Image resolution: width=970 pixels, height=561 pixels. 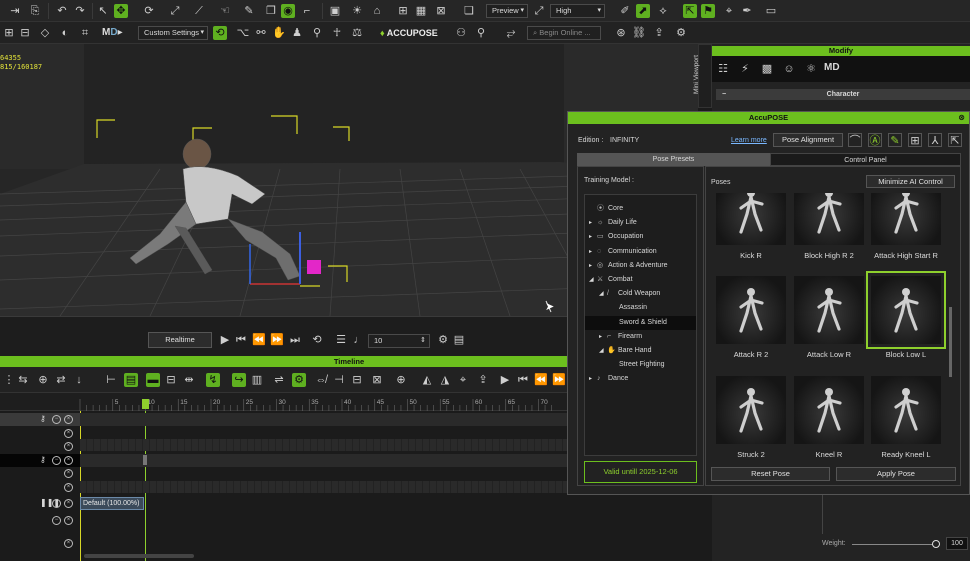 What do you see at coordinates (427, 380) in the screenshot?
I see `tl-tool-20-icon: ◭` at bounding box center [427, 380].